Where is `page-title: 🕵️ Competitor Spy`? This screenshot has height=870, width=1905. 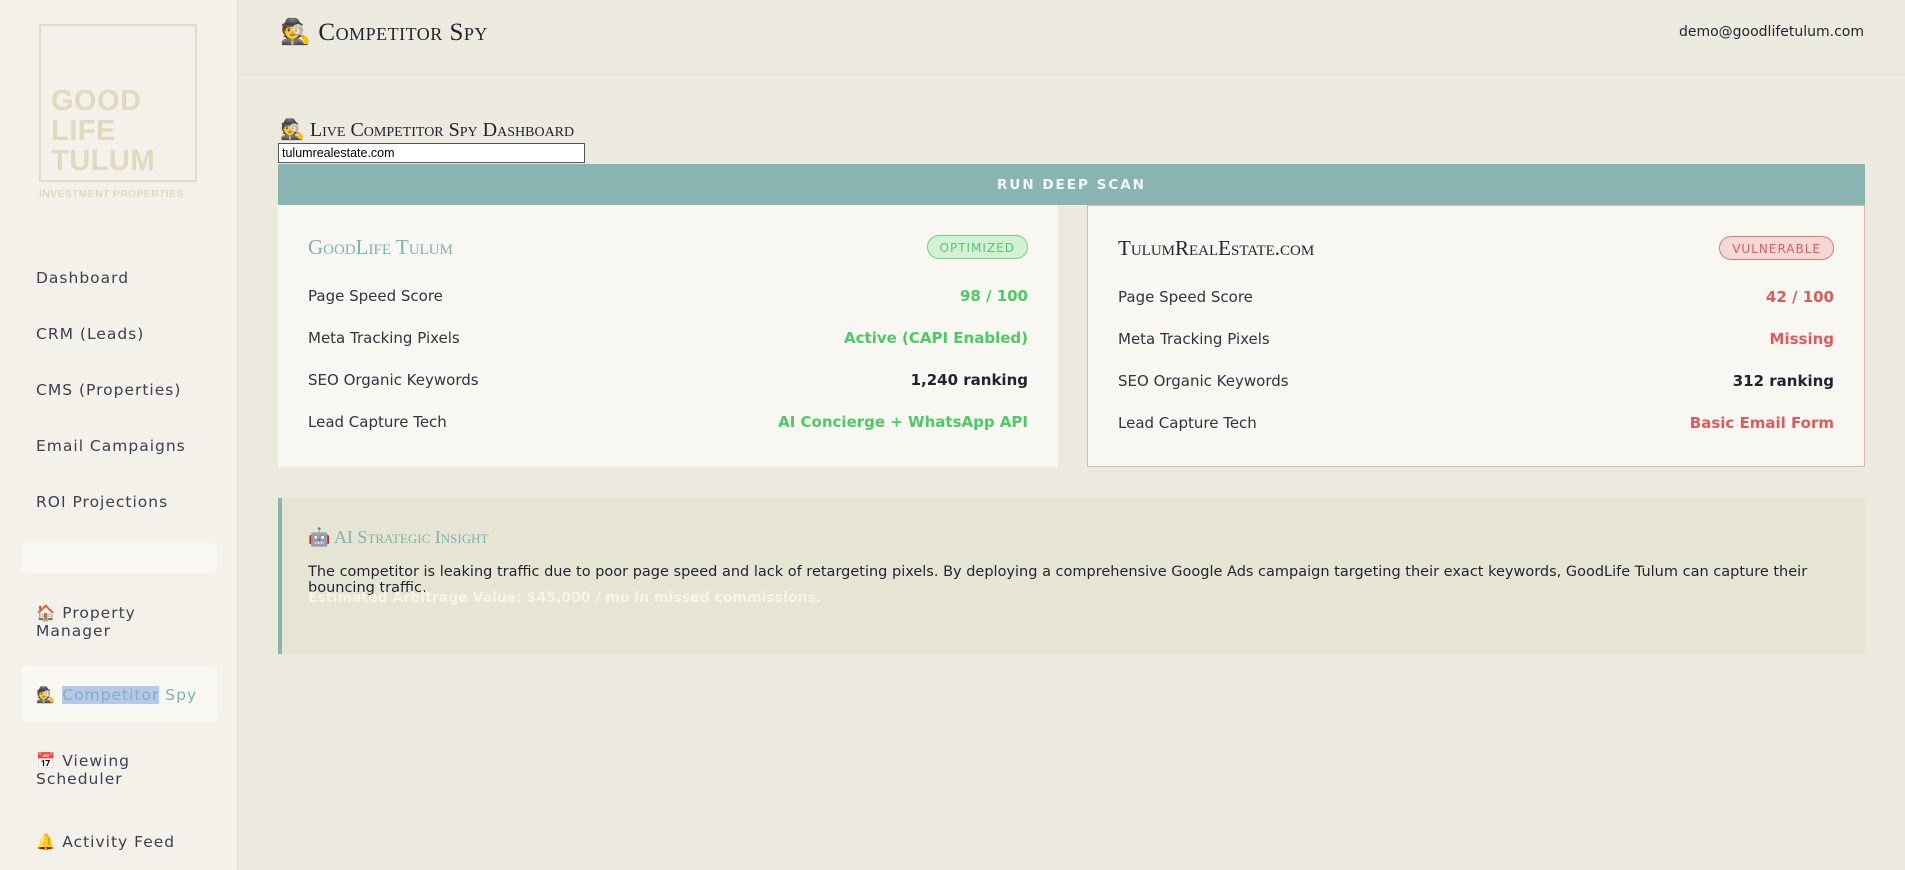 page-title: 🕵️ Competitor Spy is located at coordinates (384, 32).